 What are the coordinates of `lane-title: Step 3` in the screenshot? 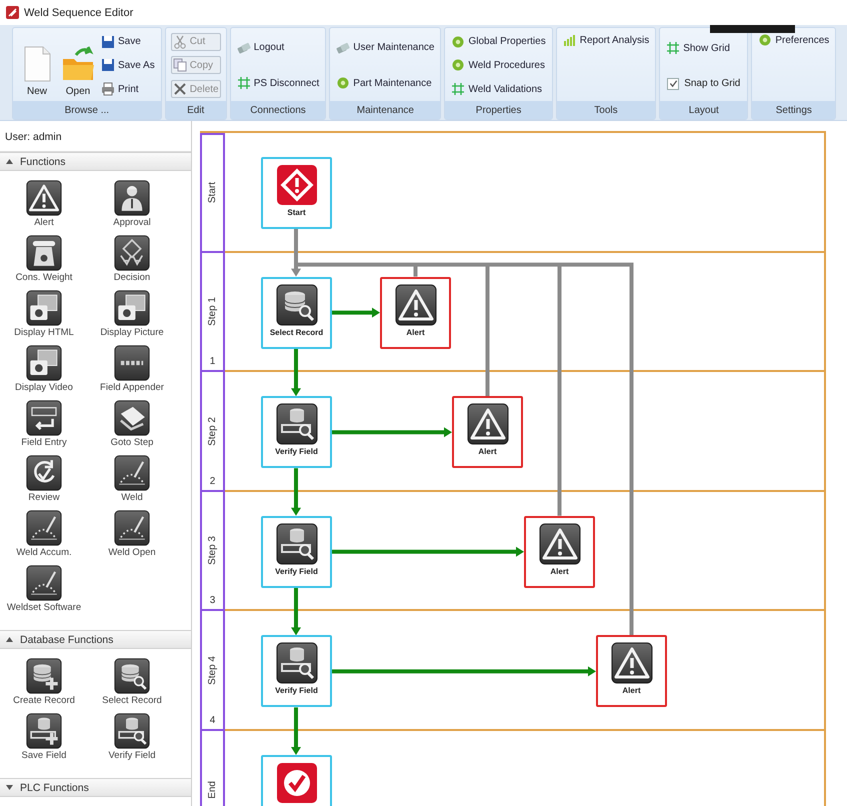 It's located at (212, 551).